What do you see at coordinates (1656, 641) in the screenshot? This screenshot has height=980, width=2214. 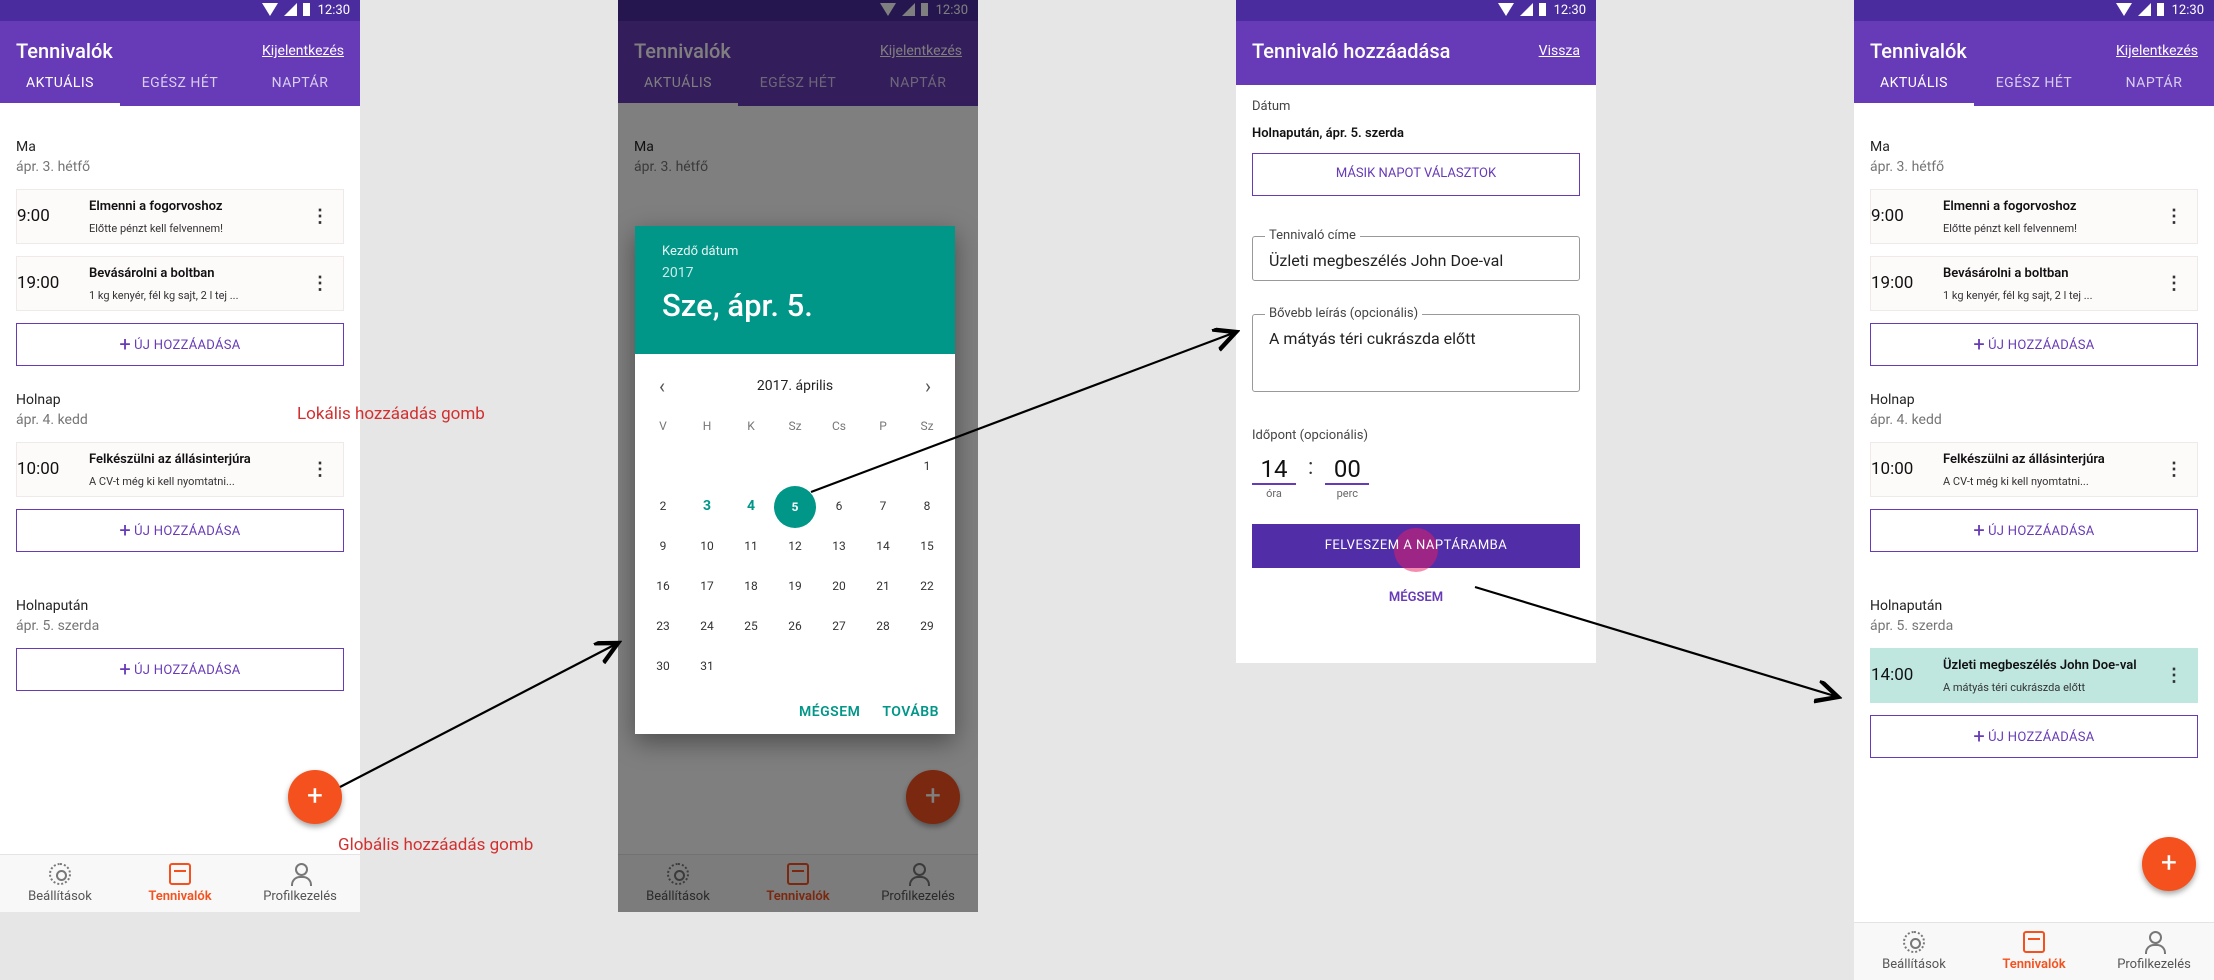 I see `arrow-form-to-list` at bounding box center [1656, 641].